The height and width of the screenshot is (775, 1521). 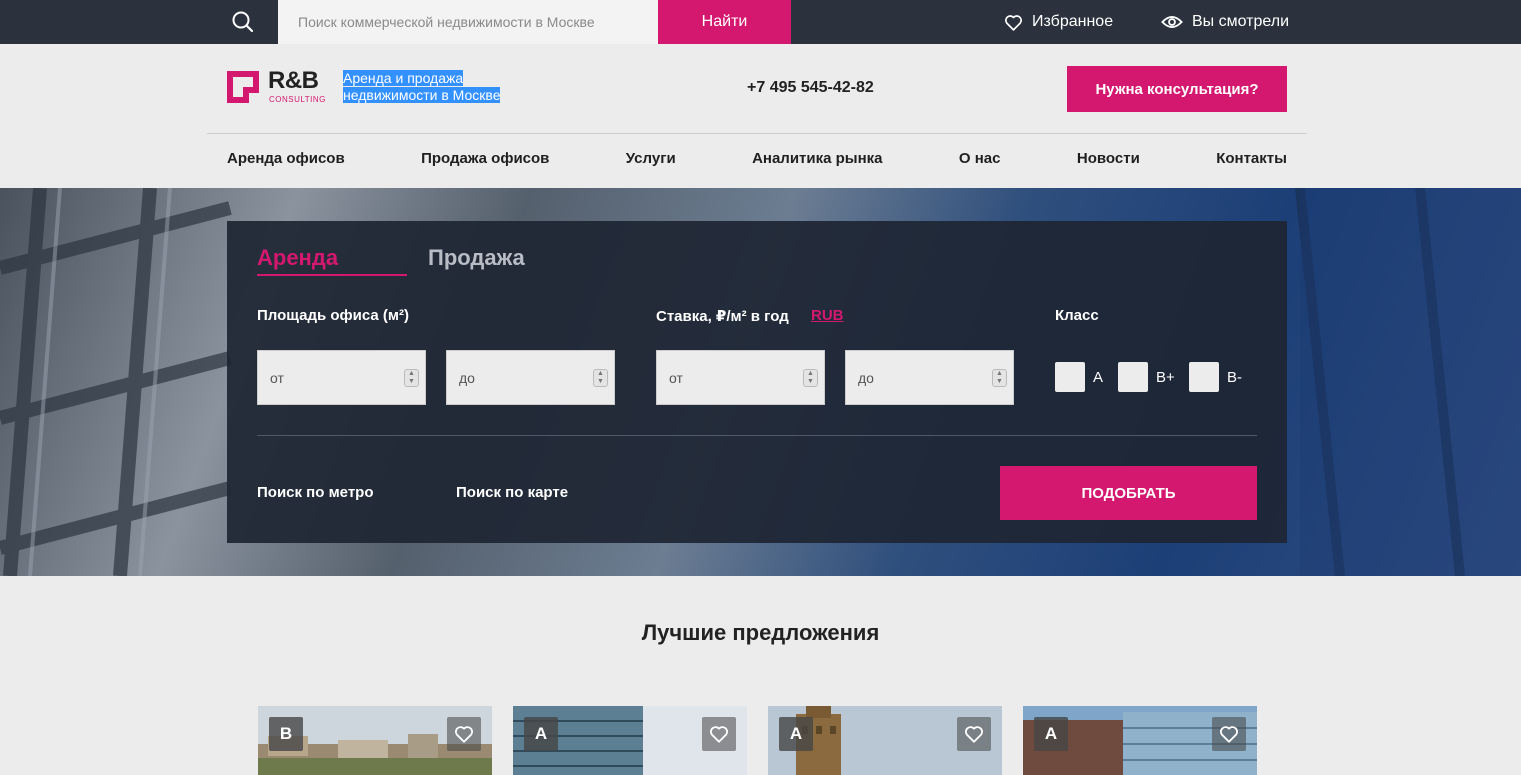 I want to click on logo-text: R&B, so click(x=293, y=80).